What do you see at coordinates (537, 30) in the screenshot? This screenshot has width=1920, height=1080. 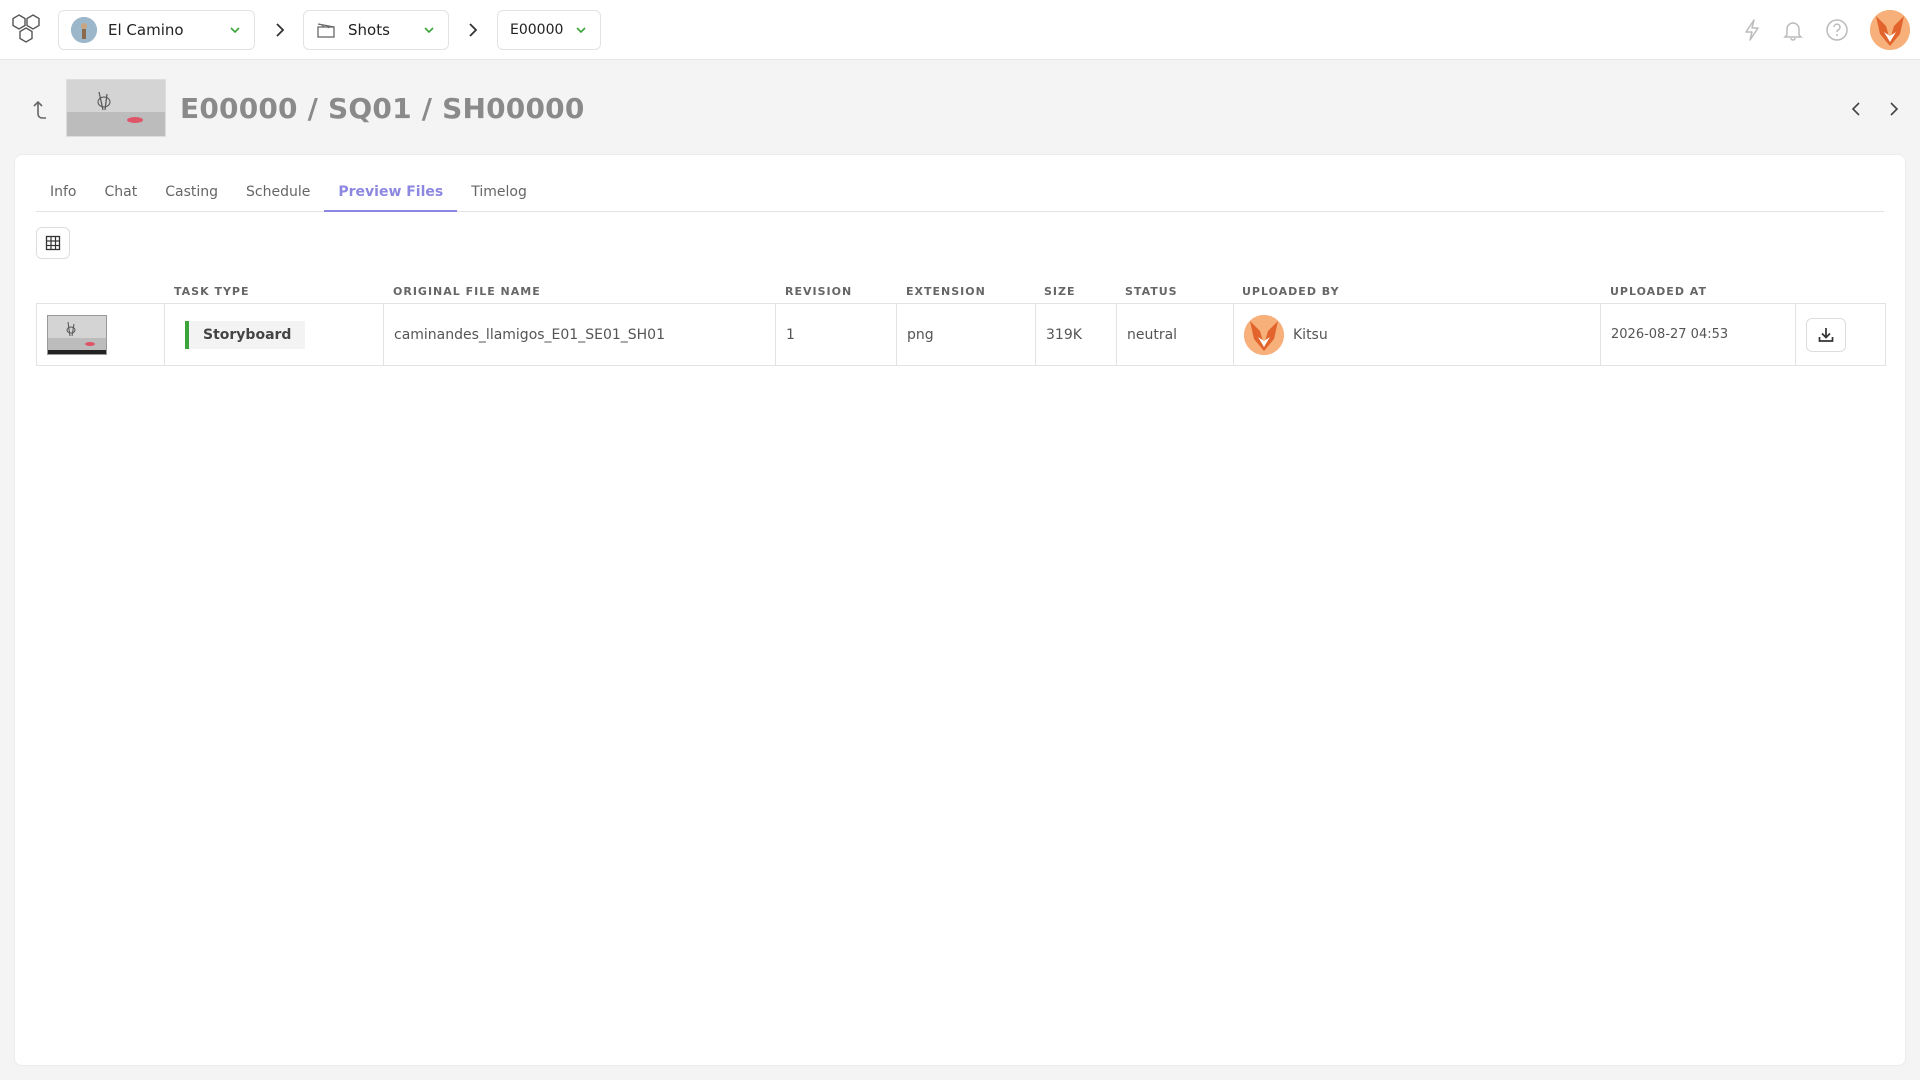 I see `episode-name: E00000` at bounding box center [537, 30].